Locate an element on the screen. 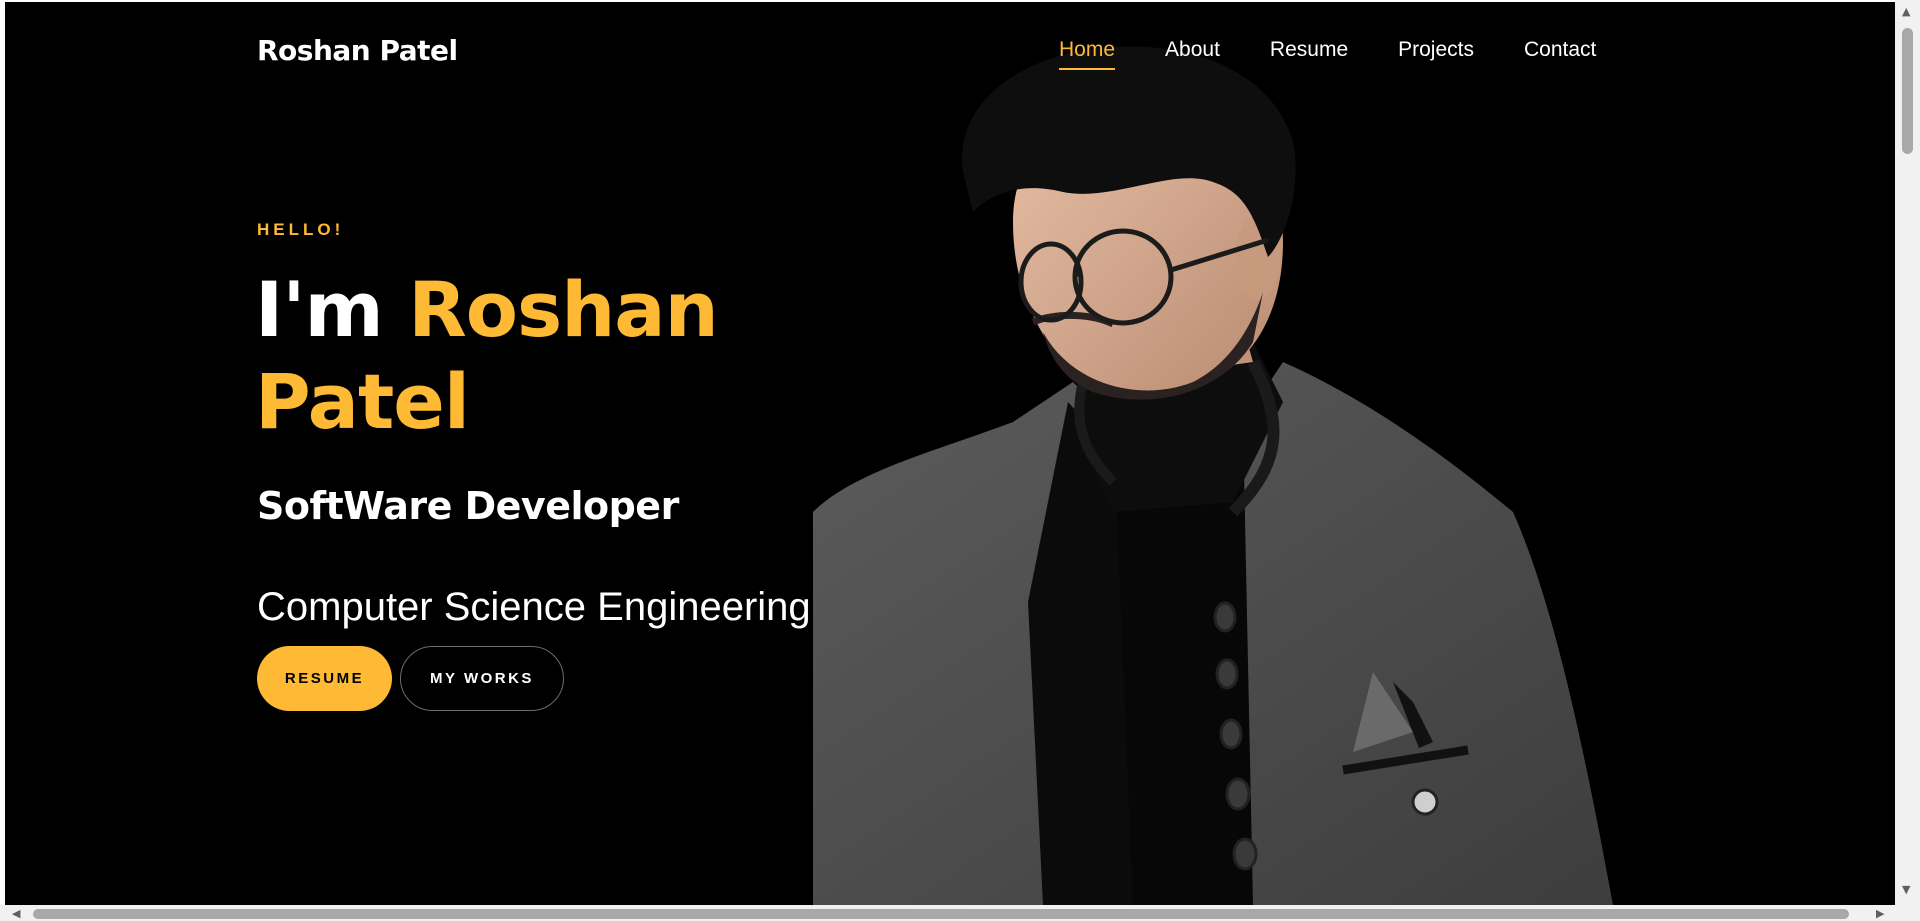 This screenshot has height=921, width=1920. hero-greeting: HELLO! is located at coordinates (301, 229).